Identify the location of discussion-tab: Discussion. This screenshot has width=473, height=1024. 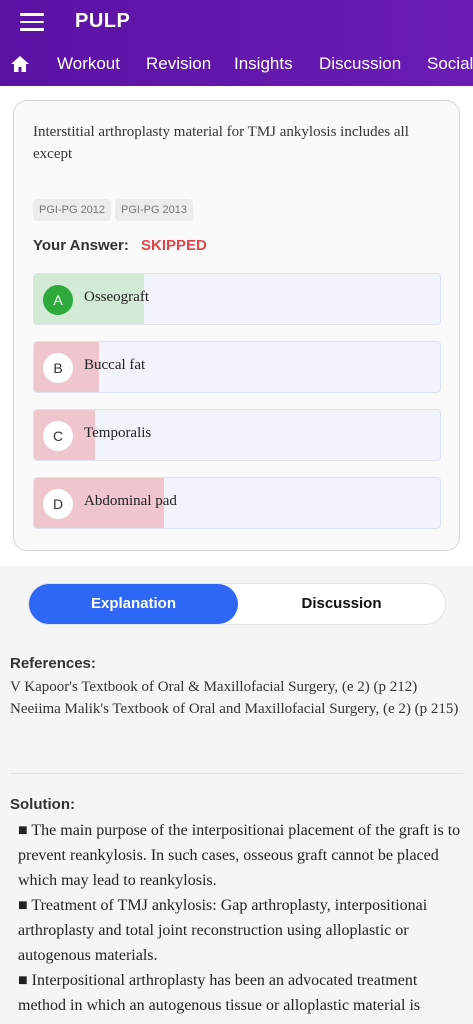
(341, 604).